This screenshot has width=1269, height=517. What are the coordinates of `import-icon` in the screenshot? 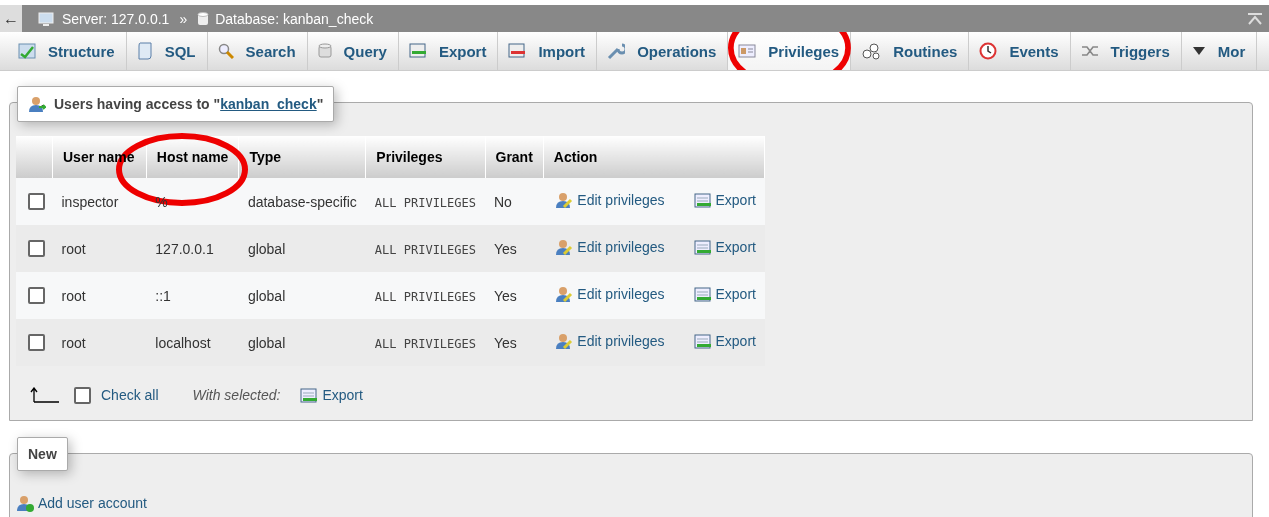 It's located at (517, 51).